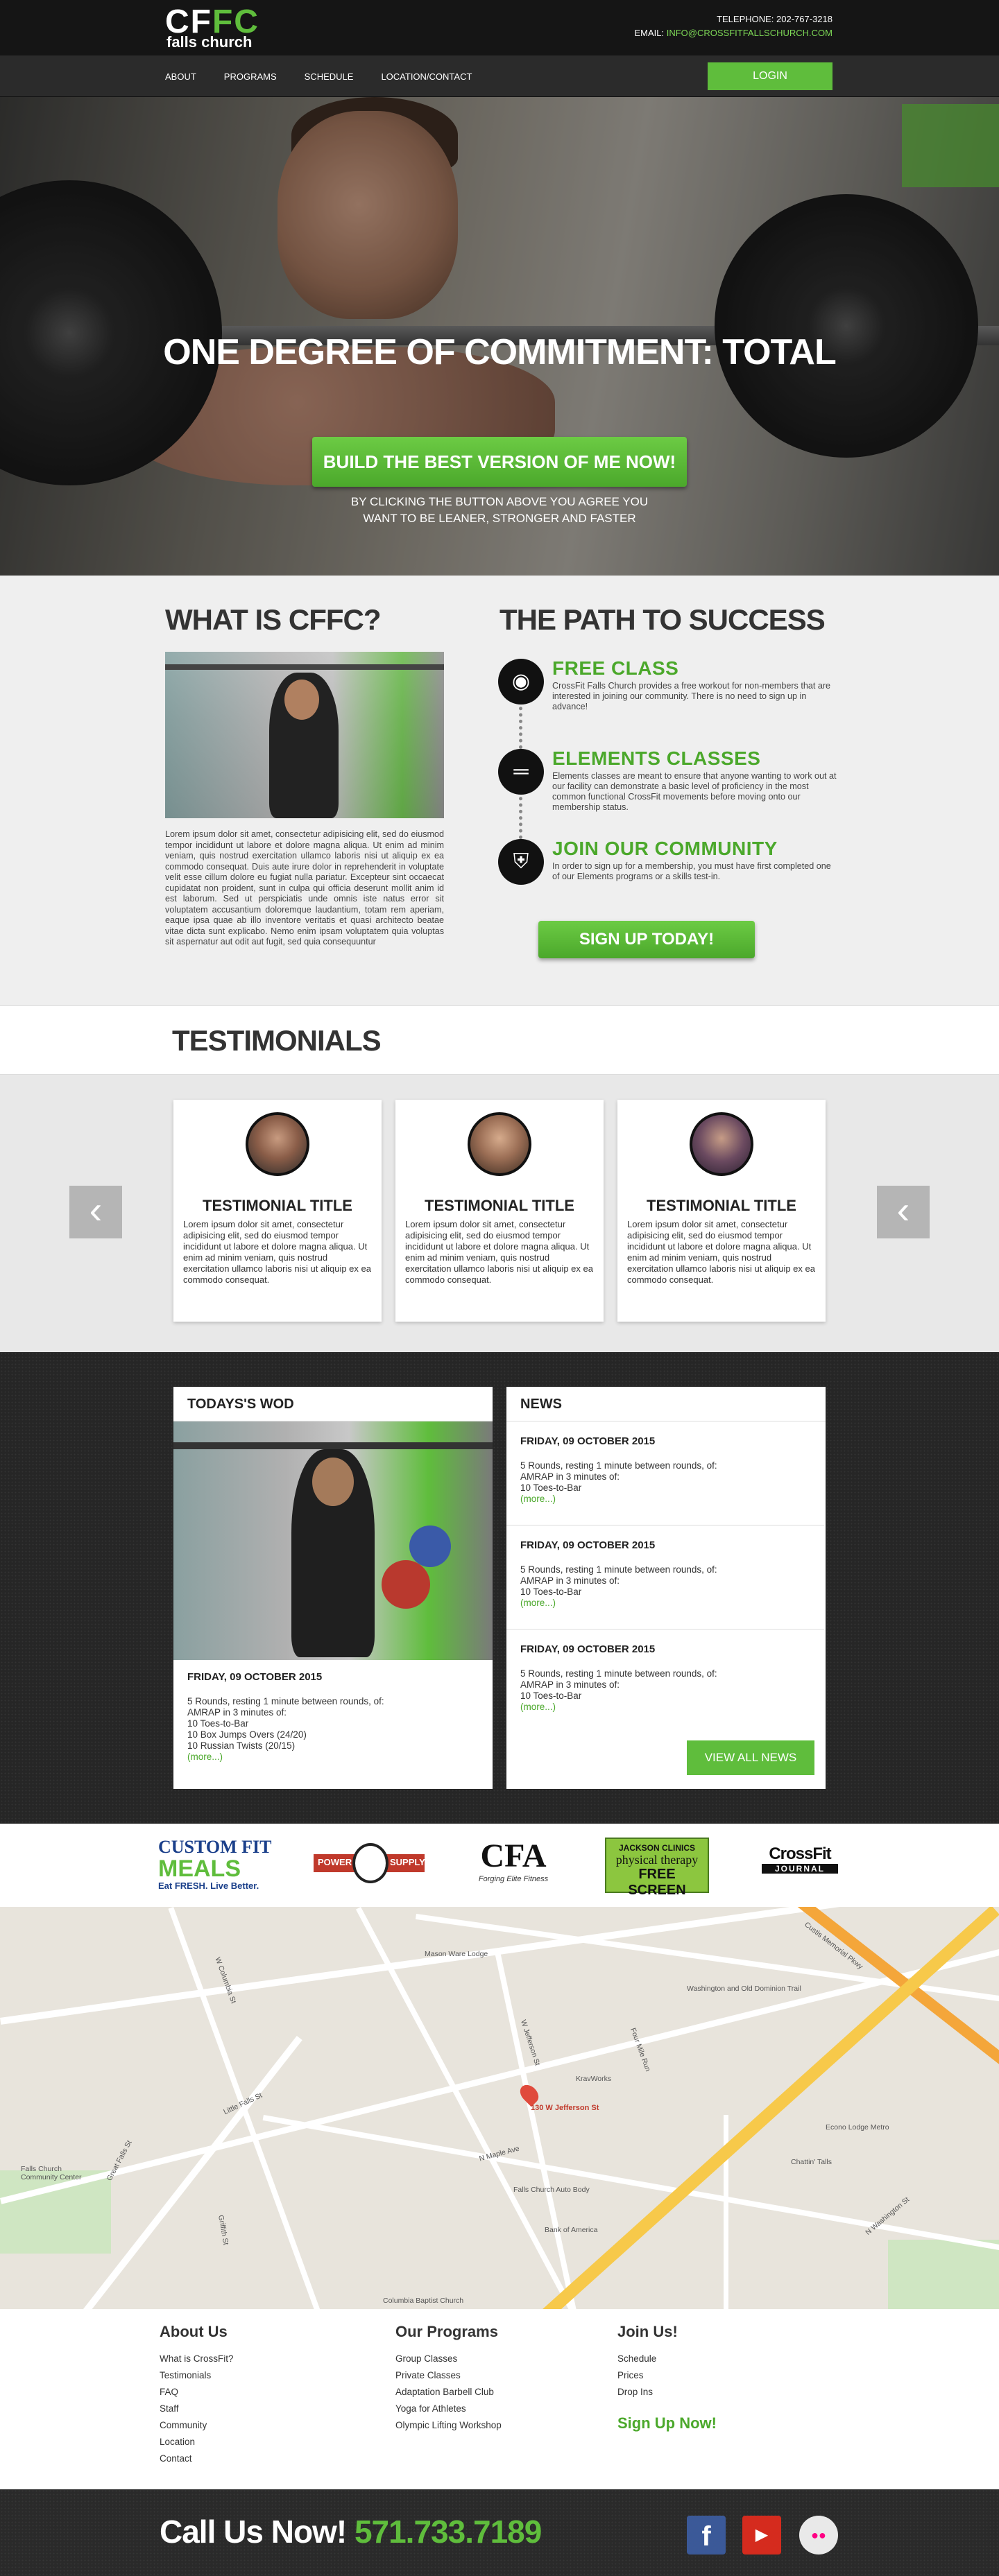  I want to click on carousel-next-button: ‹, so click(903, 1212).